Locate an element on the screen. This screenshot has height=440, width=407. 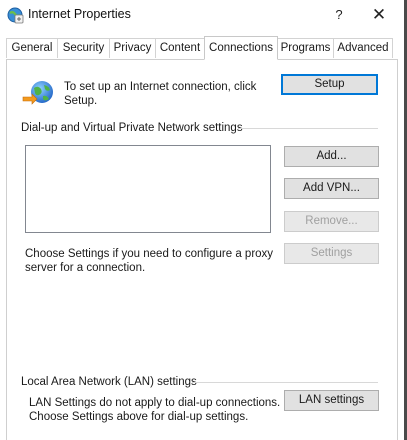
tab-connections: Connections is located at coordinates (241, 48).